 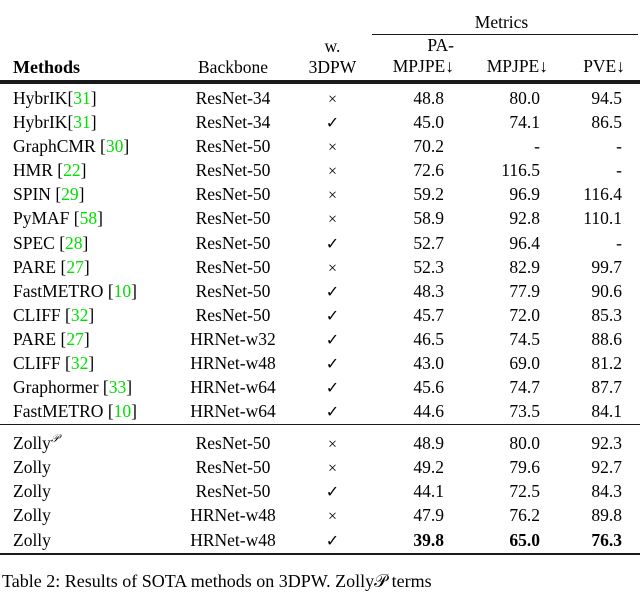 I want to click on cell-mpjpe: 72.5, so click(x=524, y=491).